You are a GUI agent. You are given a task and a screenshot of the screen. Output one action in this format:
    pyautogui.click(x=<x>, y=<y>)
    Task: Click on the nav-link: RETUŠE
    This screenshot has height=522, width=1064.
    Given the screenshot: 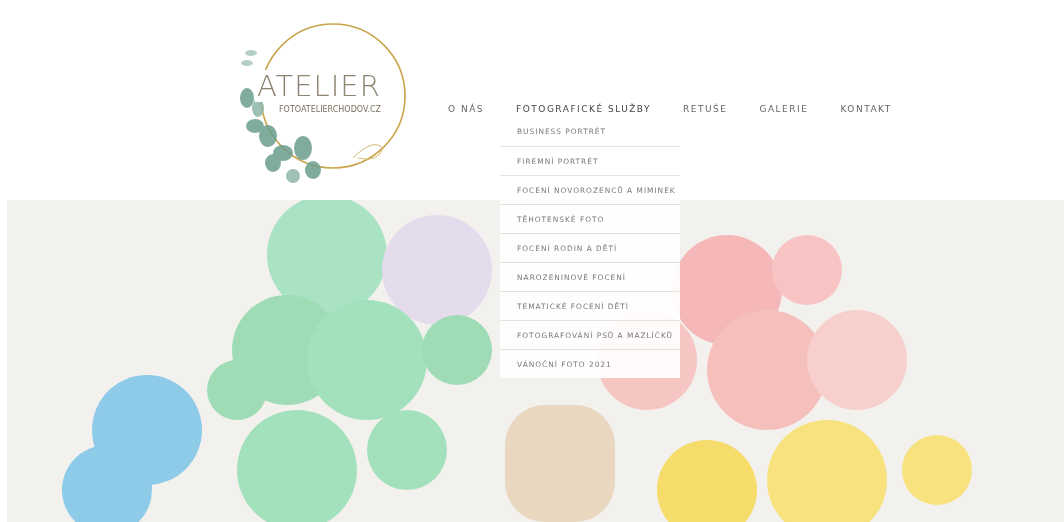 What is the action you would take?
    pyautogui.click(x=705, y=109)
    